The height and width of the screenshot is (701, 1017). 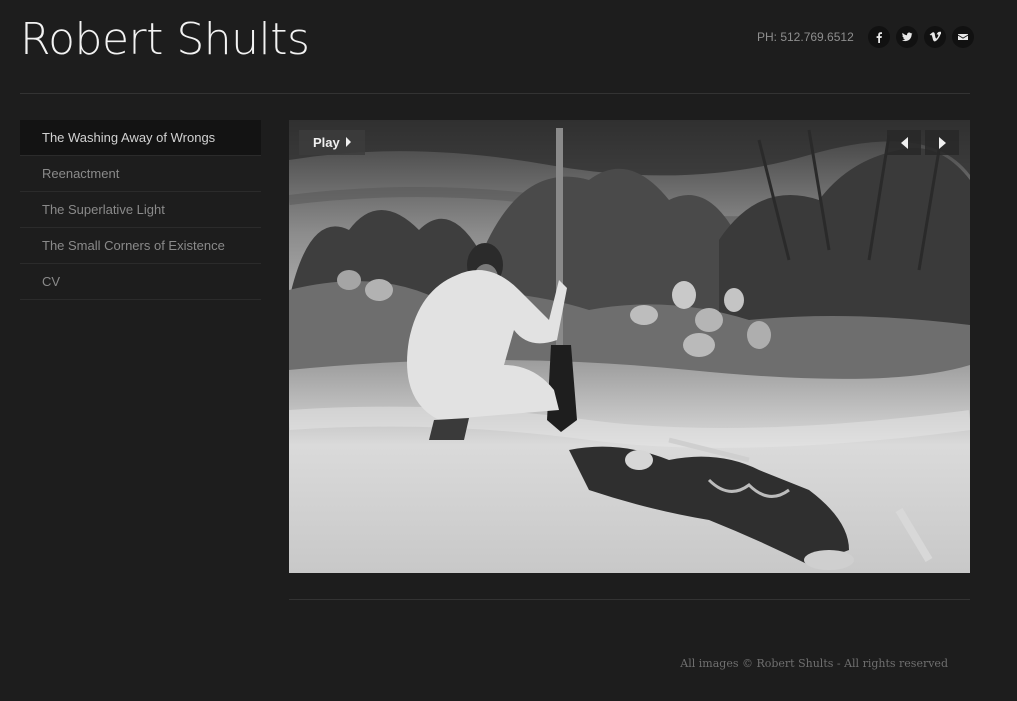 I want to click on previous-slide-button, so click(x=904, y=142).